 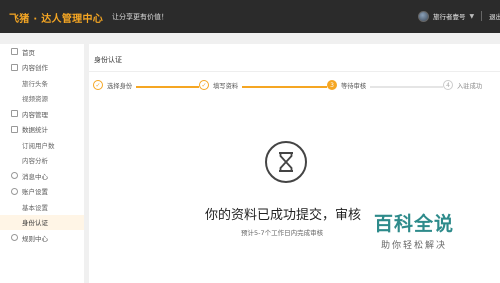 I want to click on brand-logo: 飞猪 · 达人管理中心, so click(x=56, y=17).